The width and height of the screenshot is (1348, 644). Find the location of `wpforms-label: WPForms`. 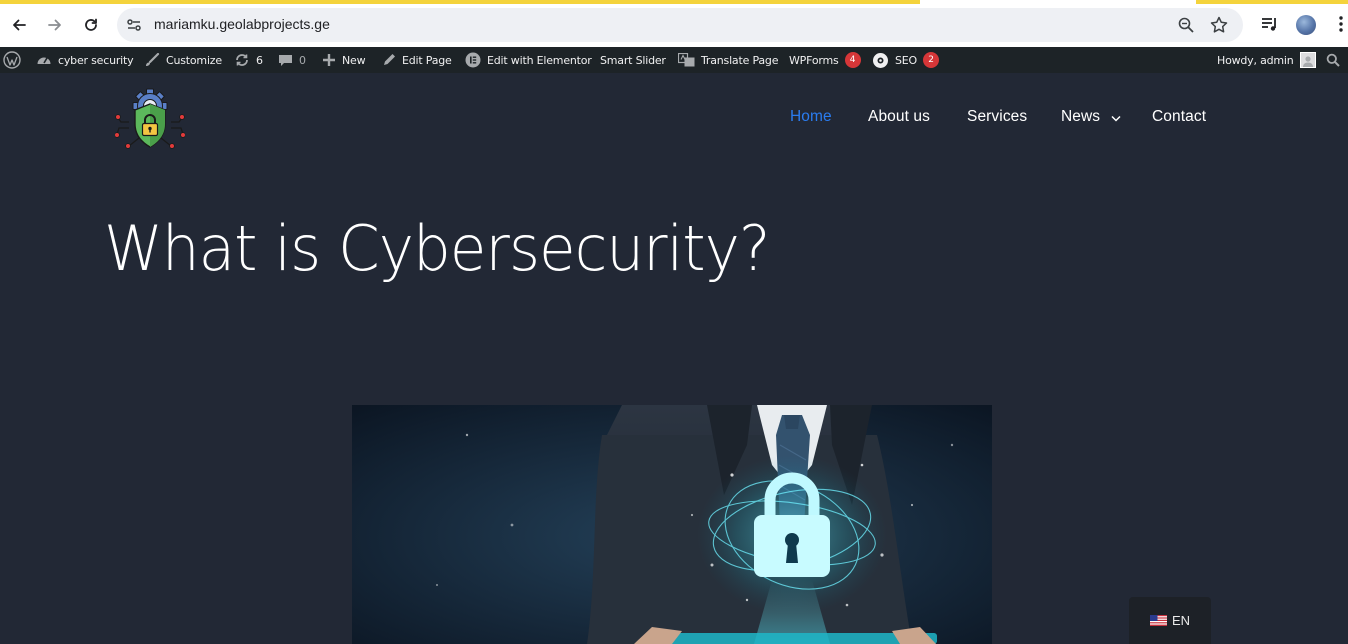

wpforms-label: WPForms is located at coordinates (814, 60).